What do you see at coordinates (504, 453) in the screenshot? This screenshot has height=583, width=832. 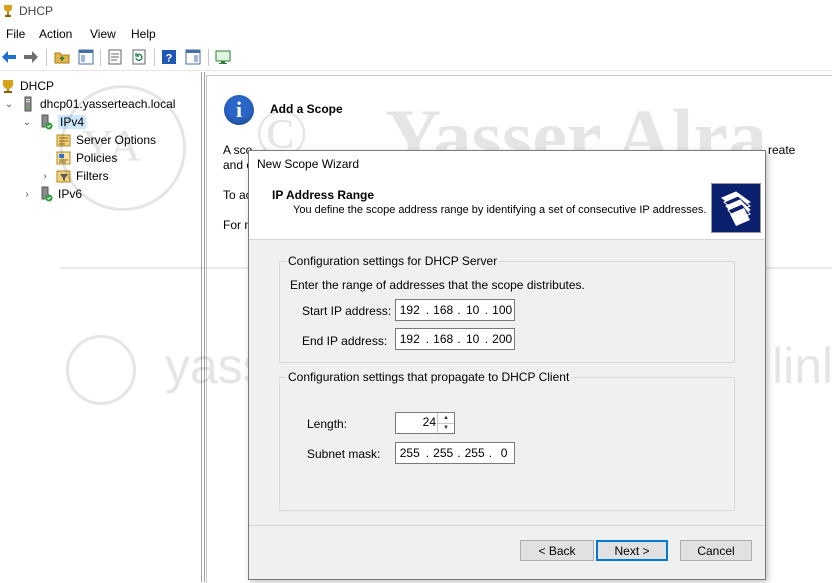 I see `ip-octet: 0` at bounding box center [504, 453].